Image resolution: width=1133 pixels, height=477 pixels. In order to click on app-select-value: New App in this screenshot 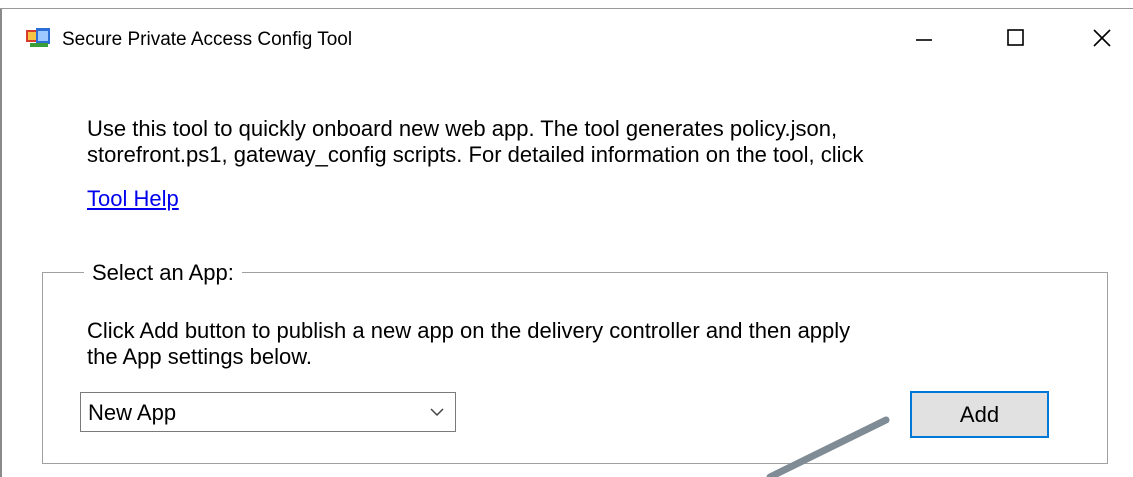, I will do `click(132, 412)`.